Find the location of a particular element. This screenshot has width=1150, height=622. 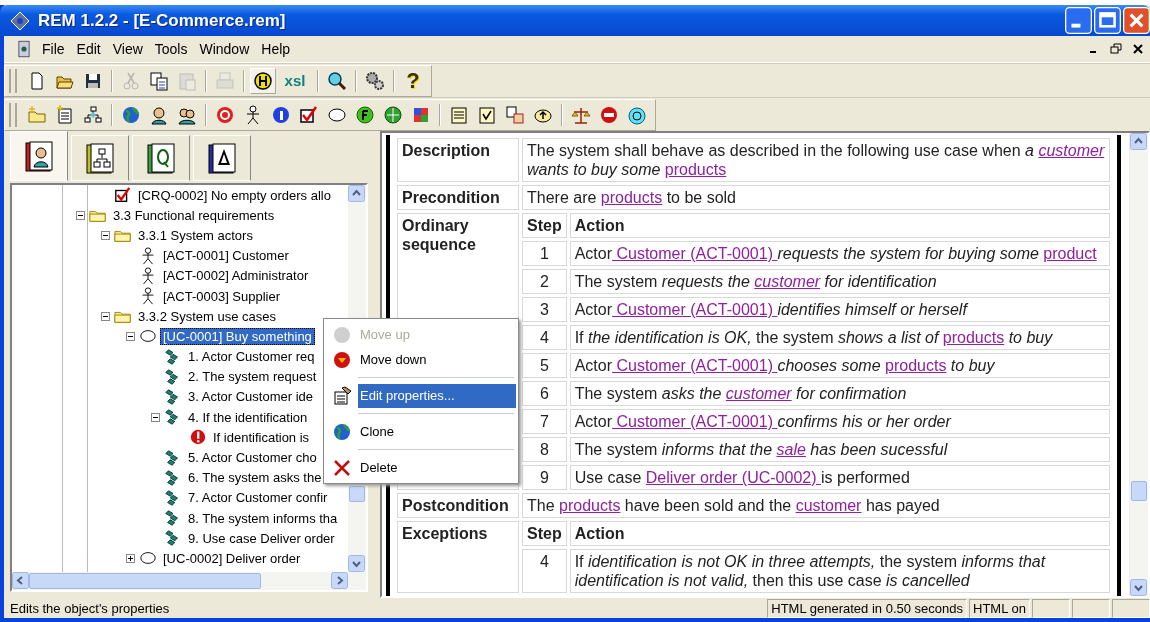

action-text: Actor Customer (ACT-0001) requests the system for buying some product is located at coordinates (835, 253).